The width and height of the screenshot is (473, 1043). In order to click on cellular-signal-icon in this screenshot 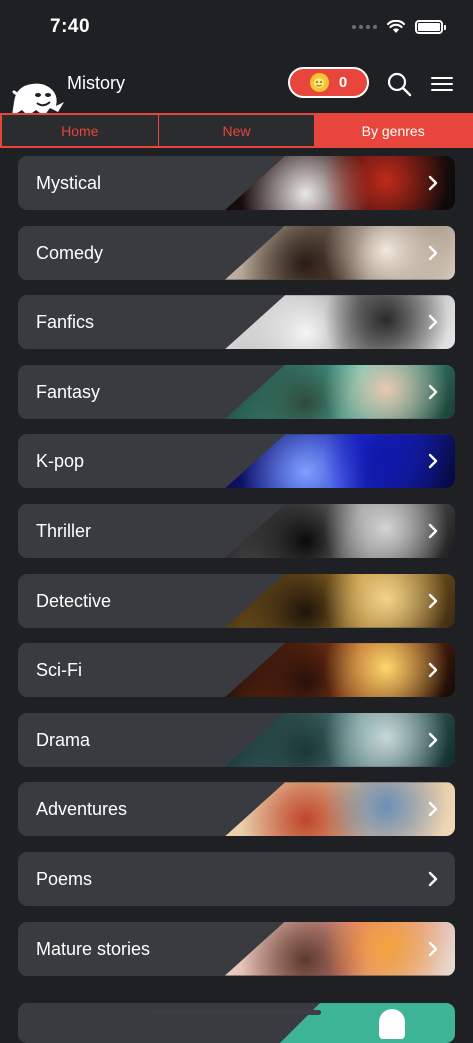, I will do `click(364, 27)`.